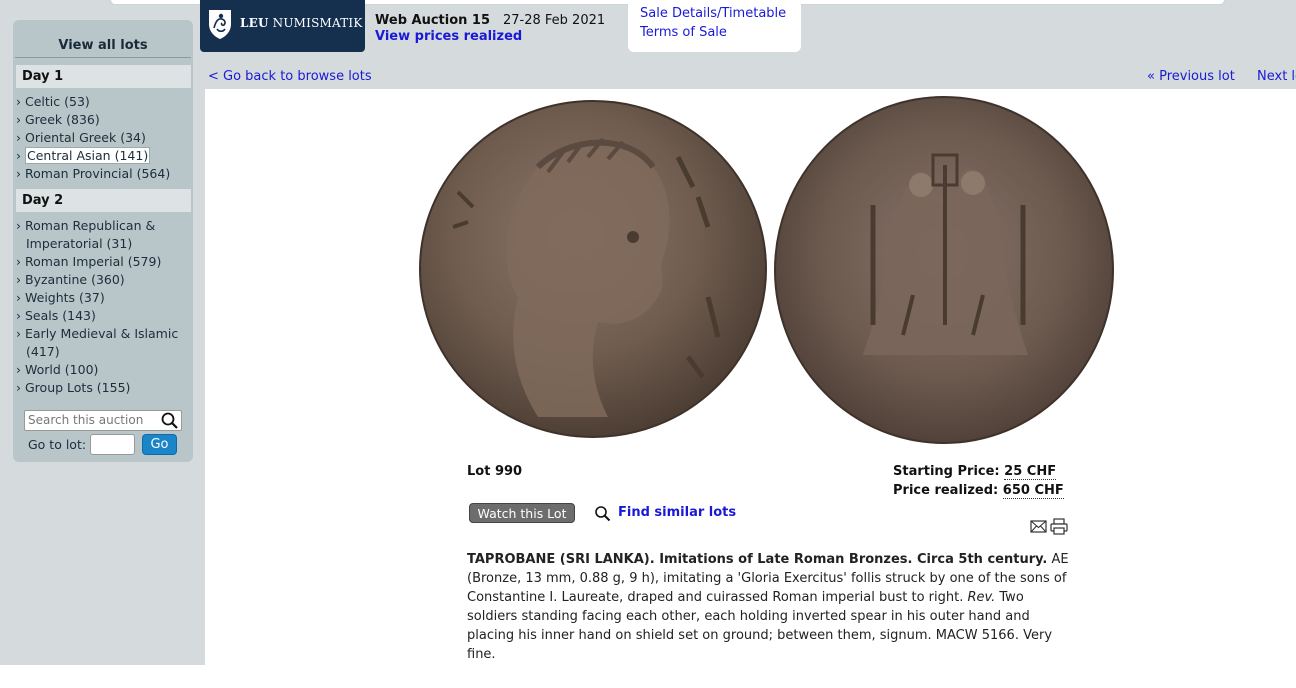 The height and width of the screenshot is (688, 1296). What do you see at coordinates (713, 13) in the screenshot?
I see `sale-details-link: Sale Details/Timetable` at bounding box center [713, 13].